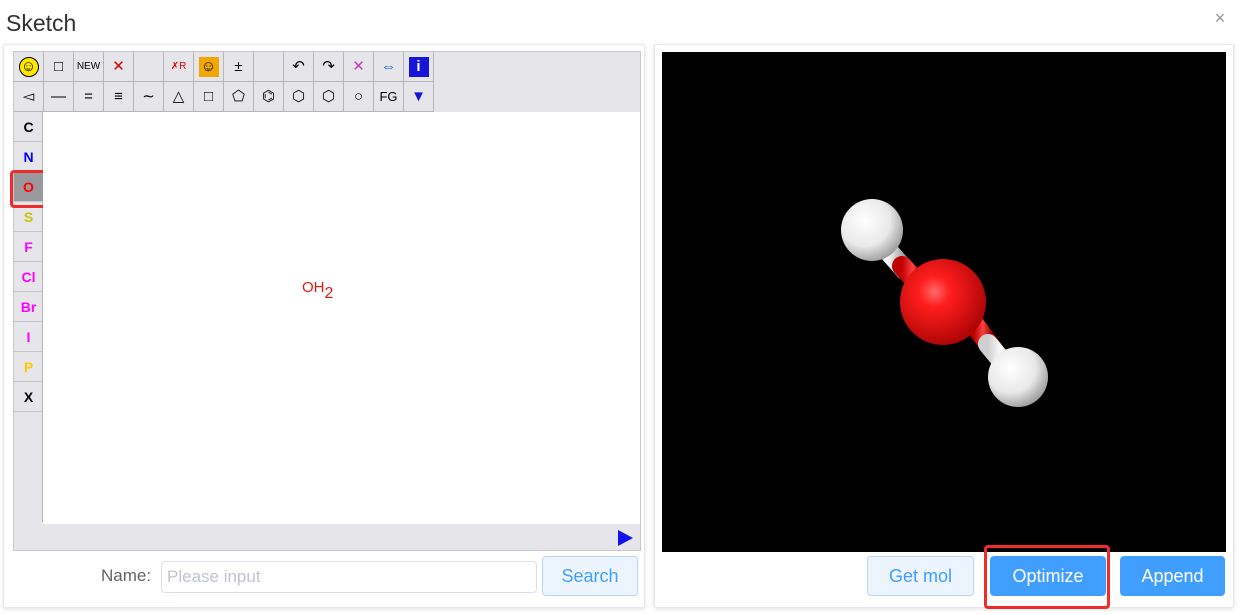 This screenshot has width=1240, height=615. I want to click on ring-8-icon: ○, so click(359, 97).